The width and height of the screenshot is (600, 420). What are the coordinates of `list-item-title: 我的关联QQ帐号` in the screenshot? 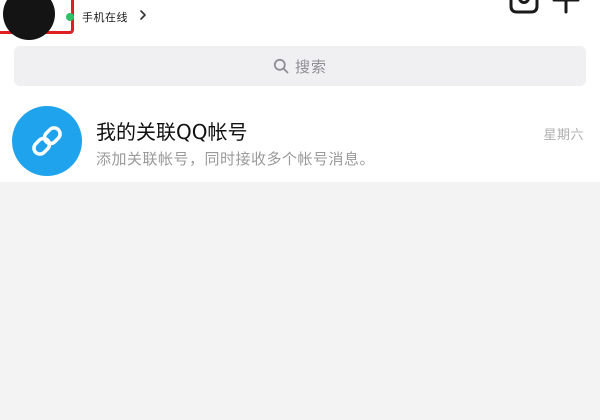 It's located at (172, 132).